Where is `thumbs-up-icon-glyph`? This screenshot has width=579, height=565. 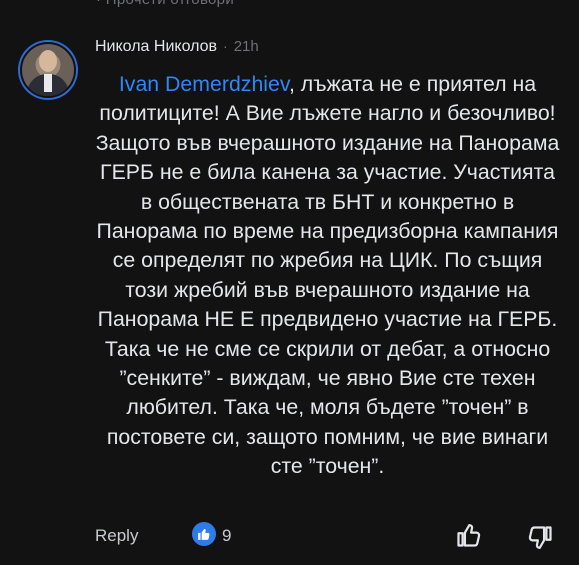 thumbs-up-icon-glyph is located at coordinates (204, 534).